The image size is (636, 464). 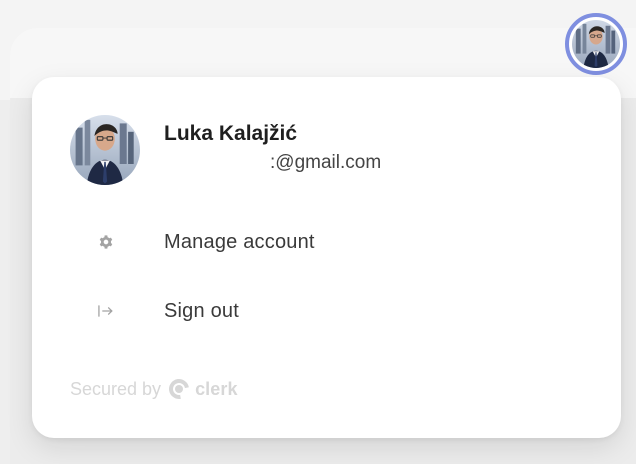 I want to click on footer-brand: clerk, so click(x=216, y=389).